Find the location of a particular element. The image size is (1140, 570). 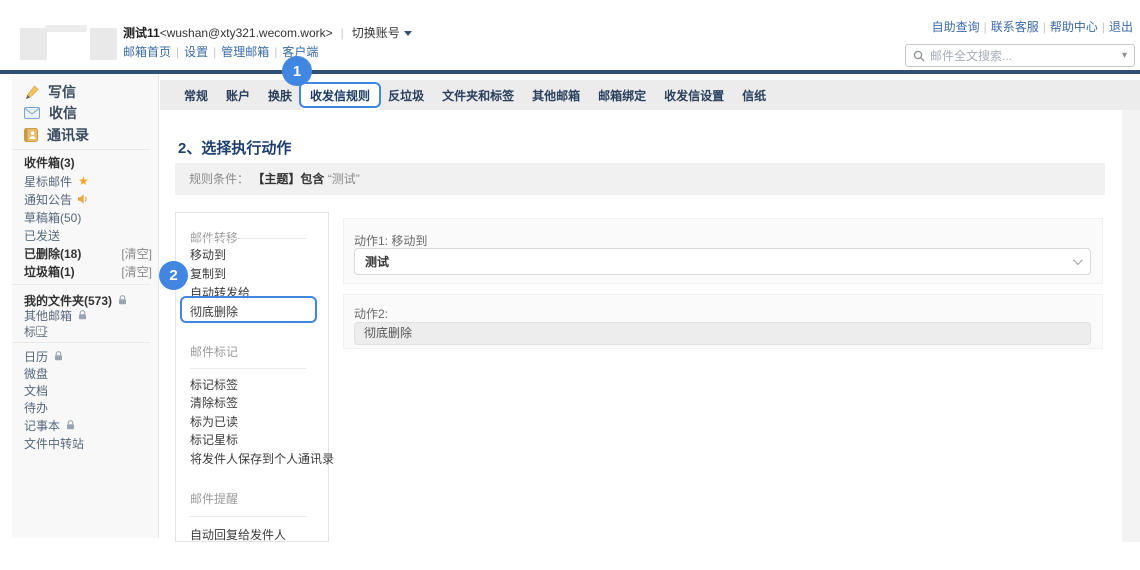

tab-mail-rules: 收发信规则 is located at coordinates (340, 95).